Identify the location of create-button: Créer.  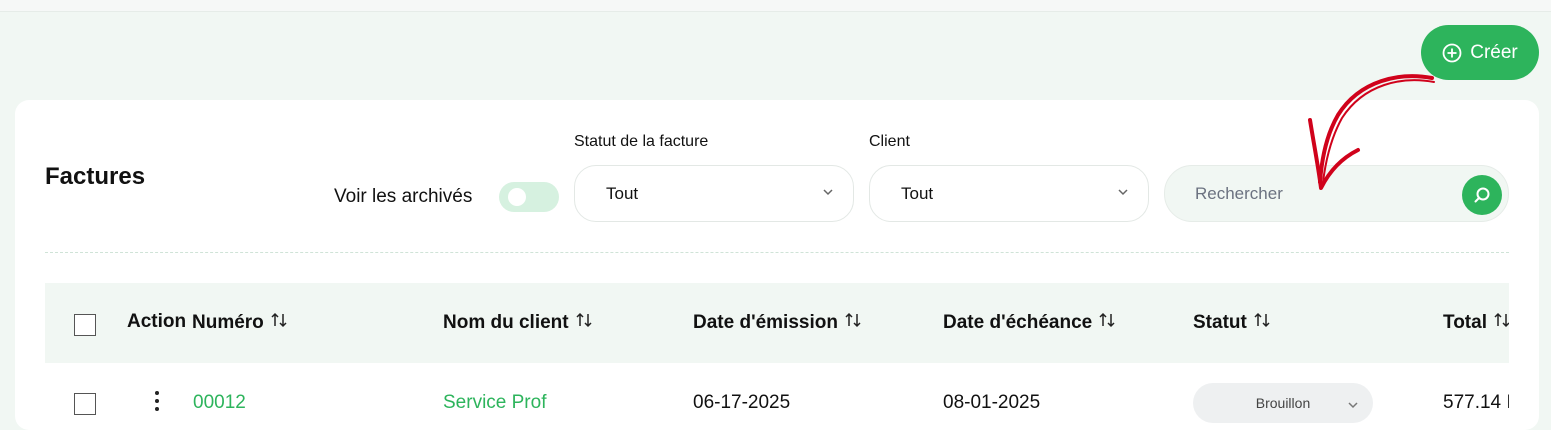
(1480, 52).